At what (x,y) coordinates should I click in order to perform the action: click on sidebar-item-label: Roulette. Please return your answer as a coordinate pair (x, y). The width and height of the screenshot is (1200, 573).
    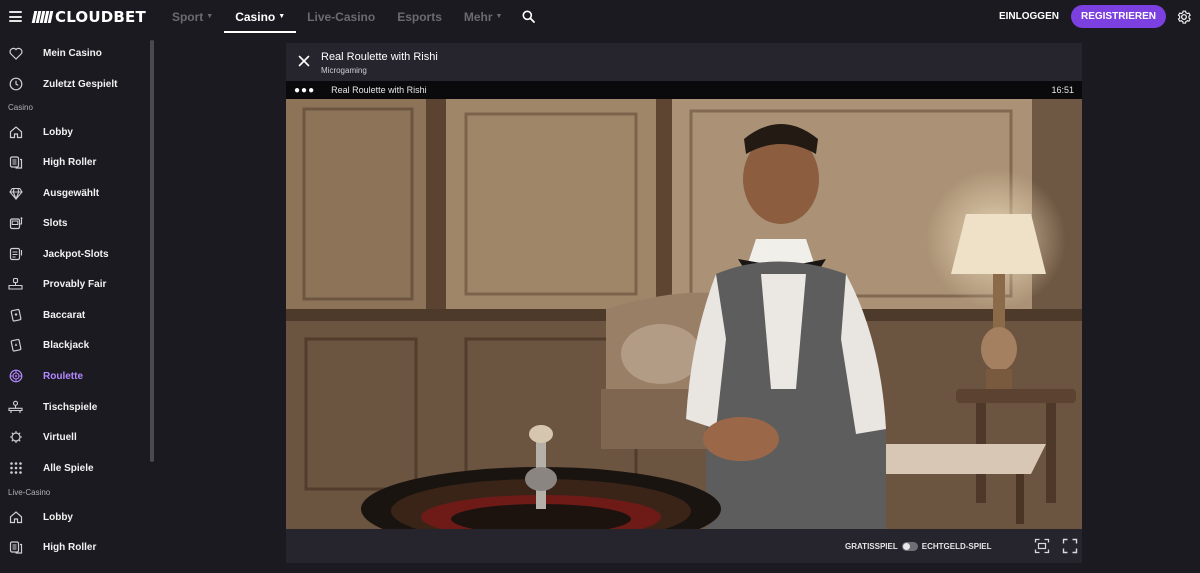
    Looking at the image, I should click on (63, 376).